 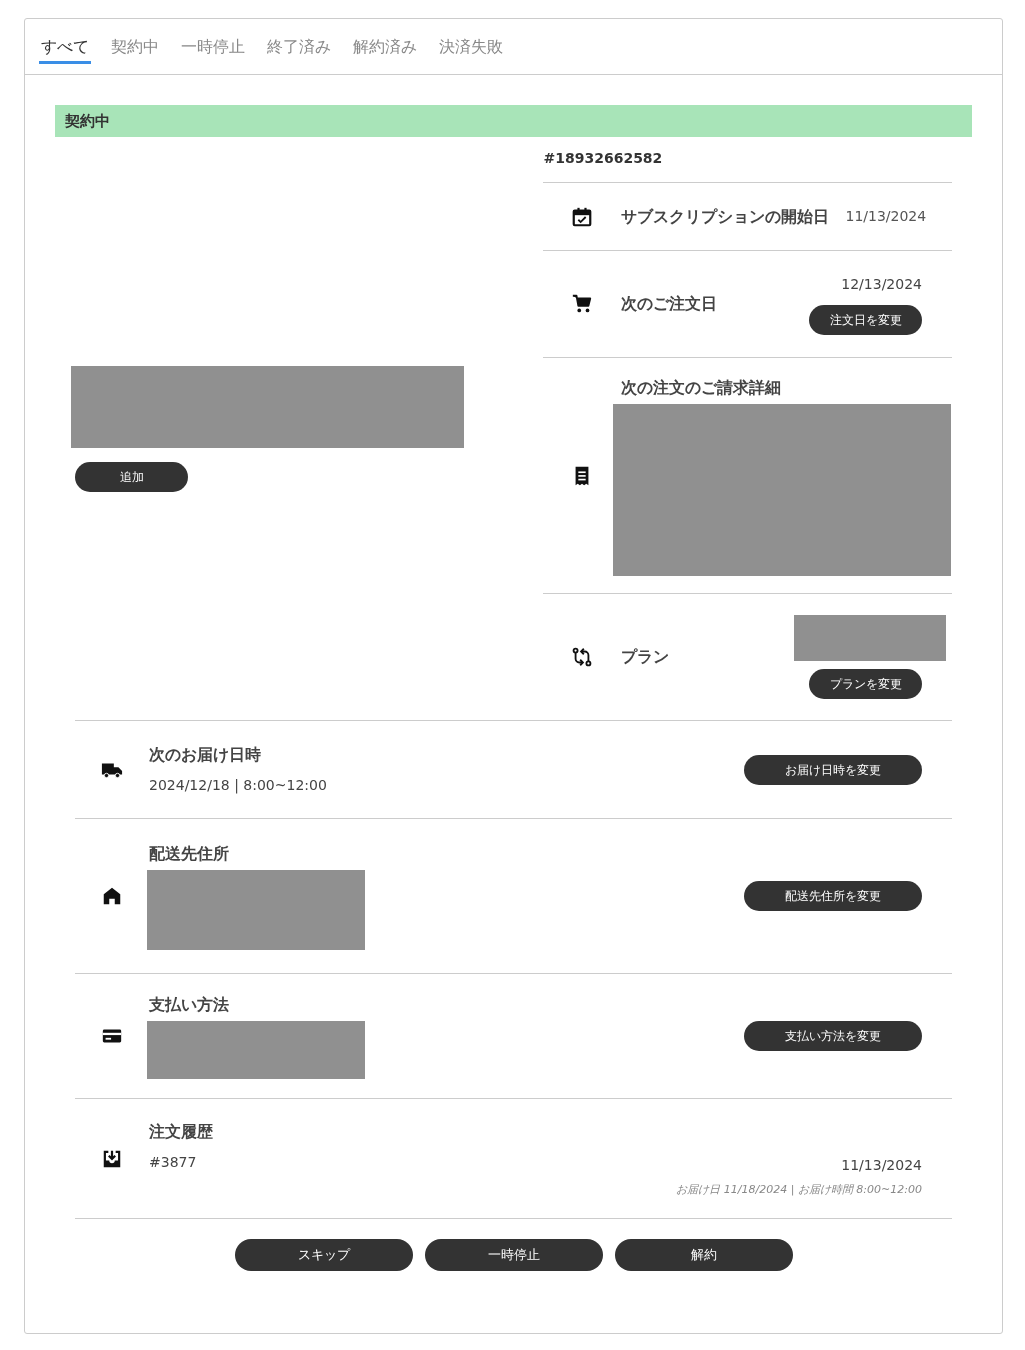 What do you see at coordinates (131, 476) in the screenshot?
I see `add-button: 追加` at bounding box center [131, 476].